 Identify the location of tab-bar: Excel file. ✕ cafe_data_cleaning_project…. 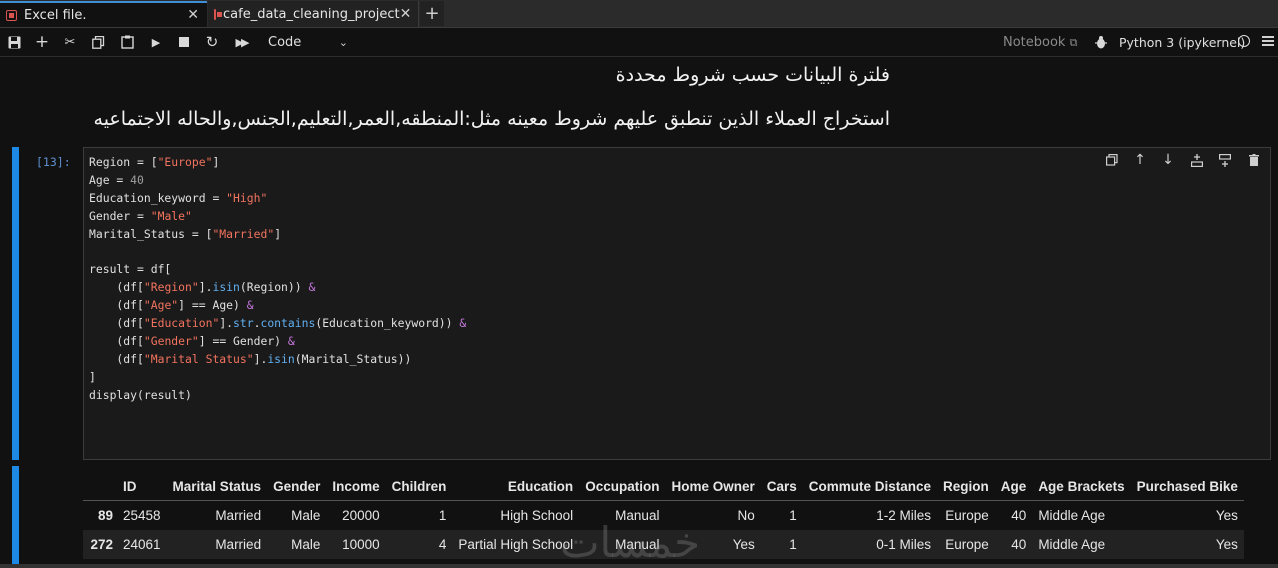
(639, 14).